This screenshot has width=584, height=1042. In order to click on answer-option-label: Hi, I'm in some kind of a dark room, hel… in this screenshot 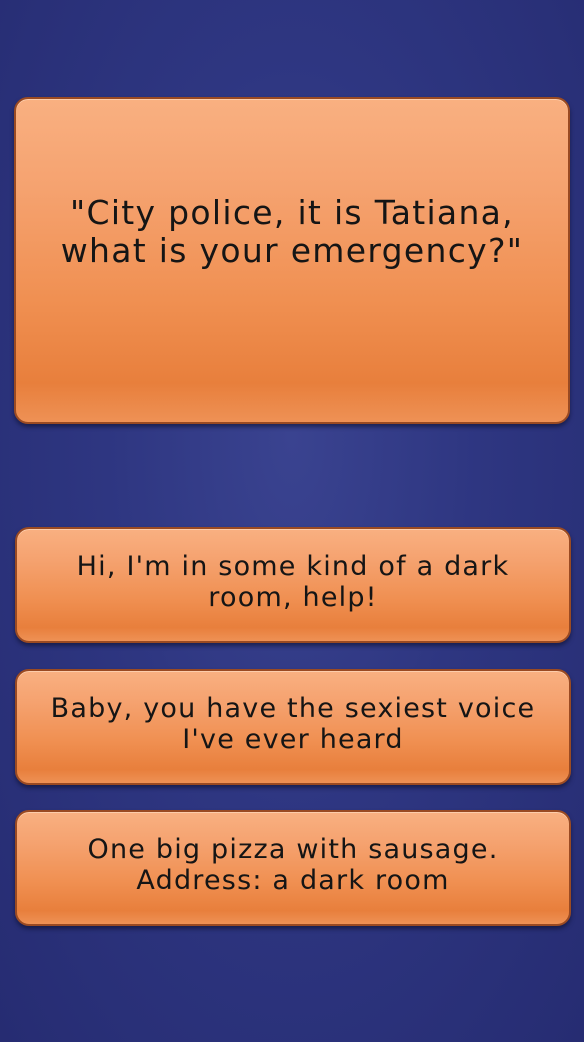, I will do `click(293, 582)`.